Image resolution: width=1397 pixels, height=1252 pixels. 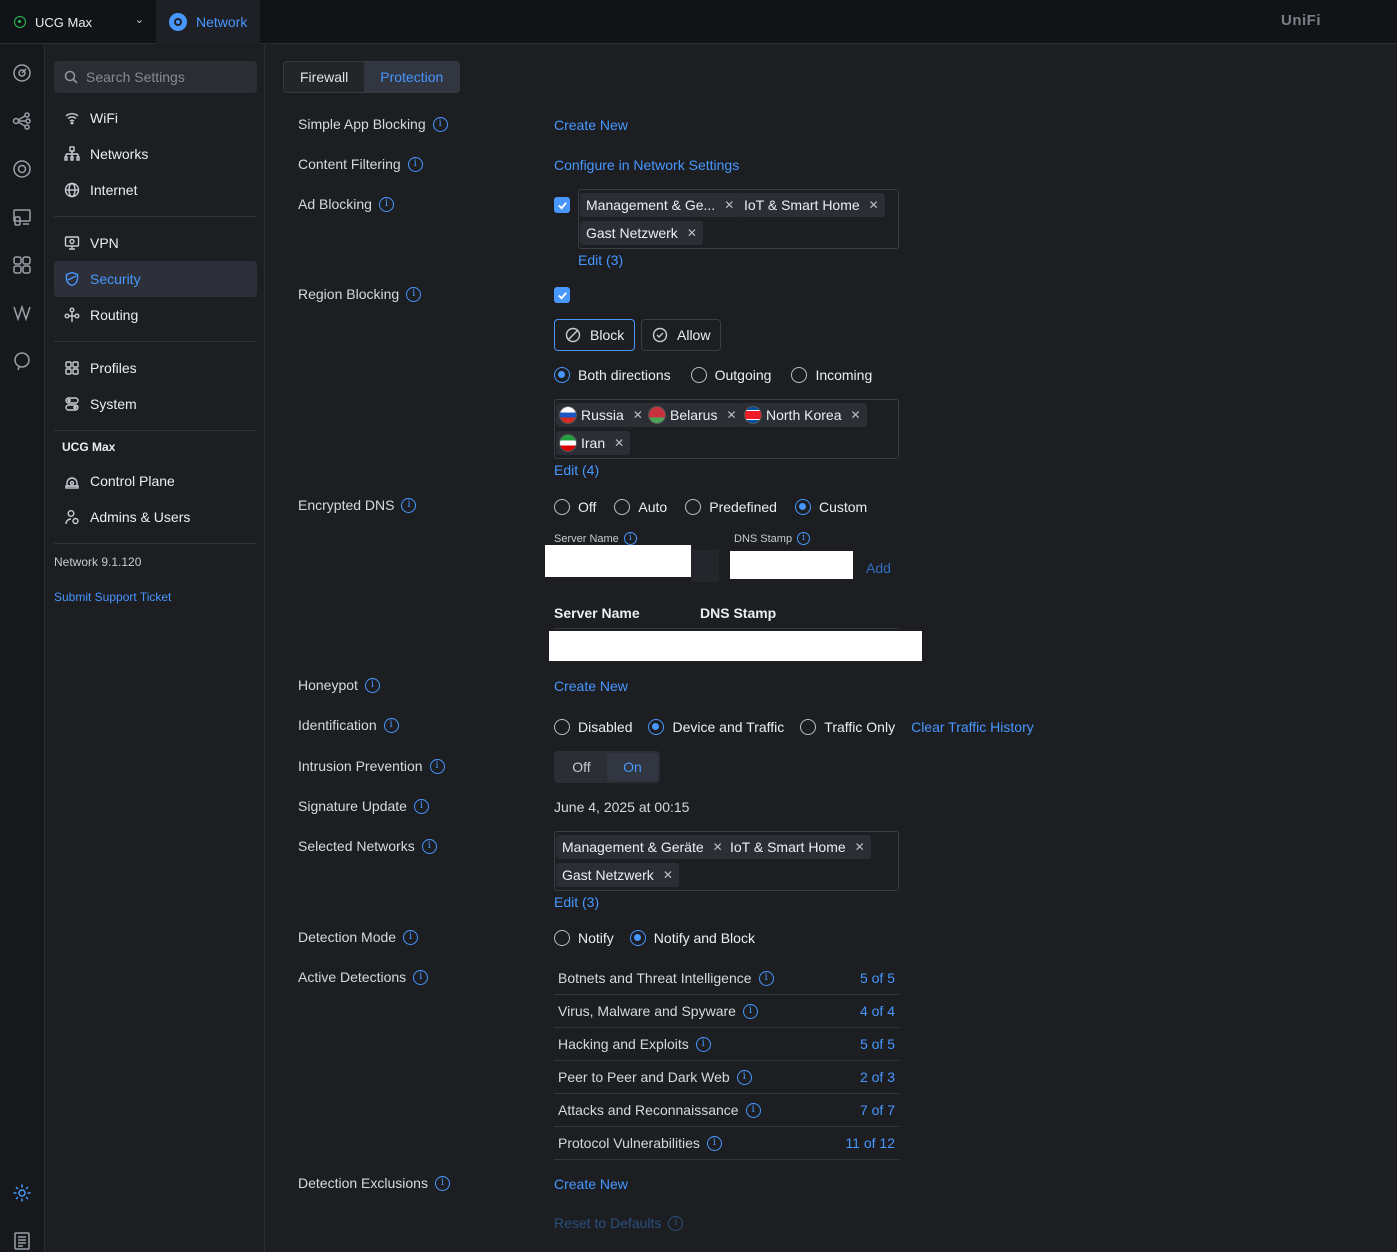 I want to click on dns-stamp-input, so click(x=791, y=565).